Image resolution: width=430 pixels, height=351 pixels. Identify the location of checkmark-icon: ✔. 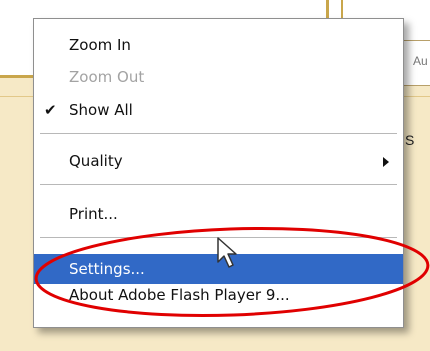
(50, 110).